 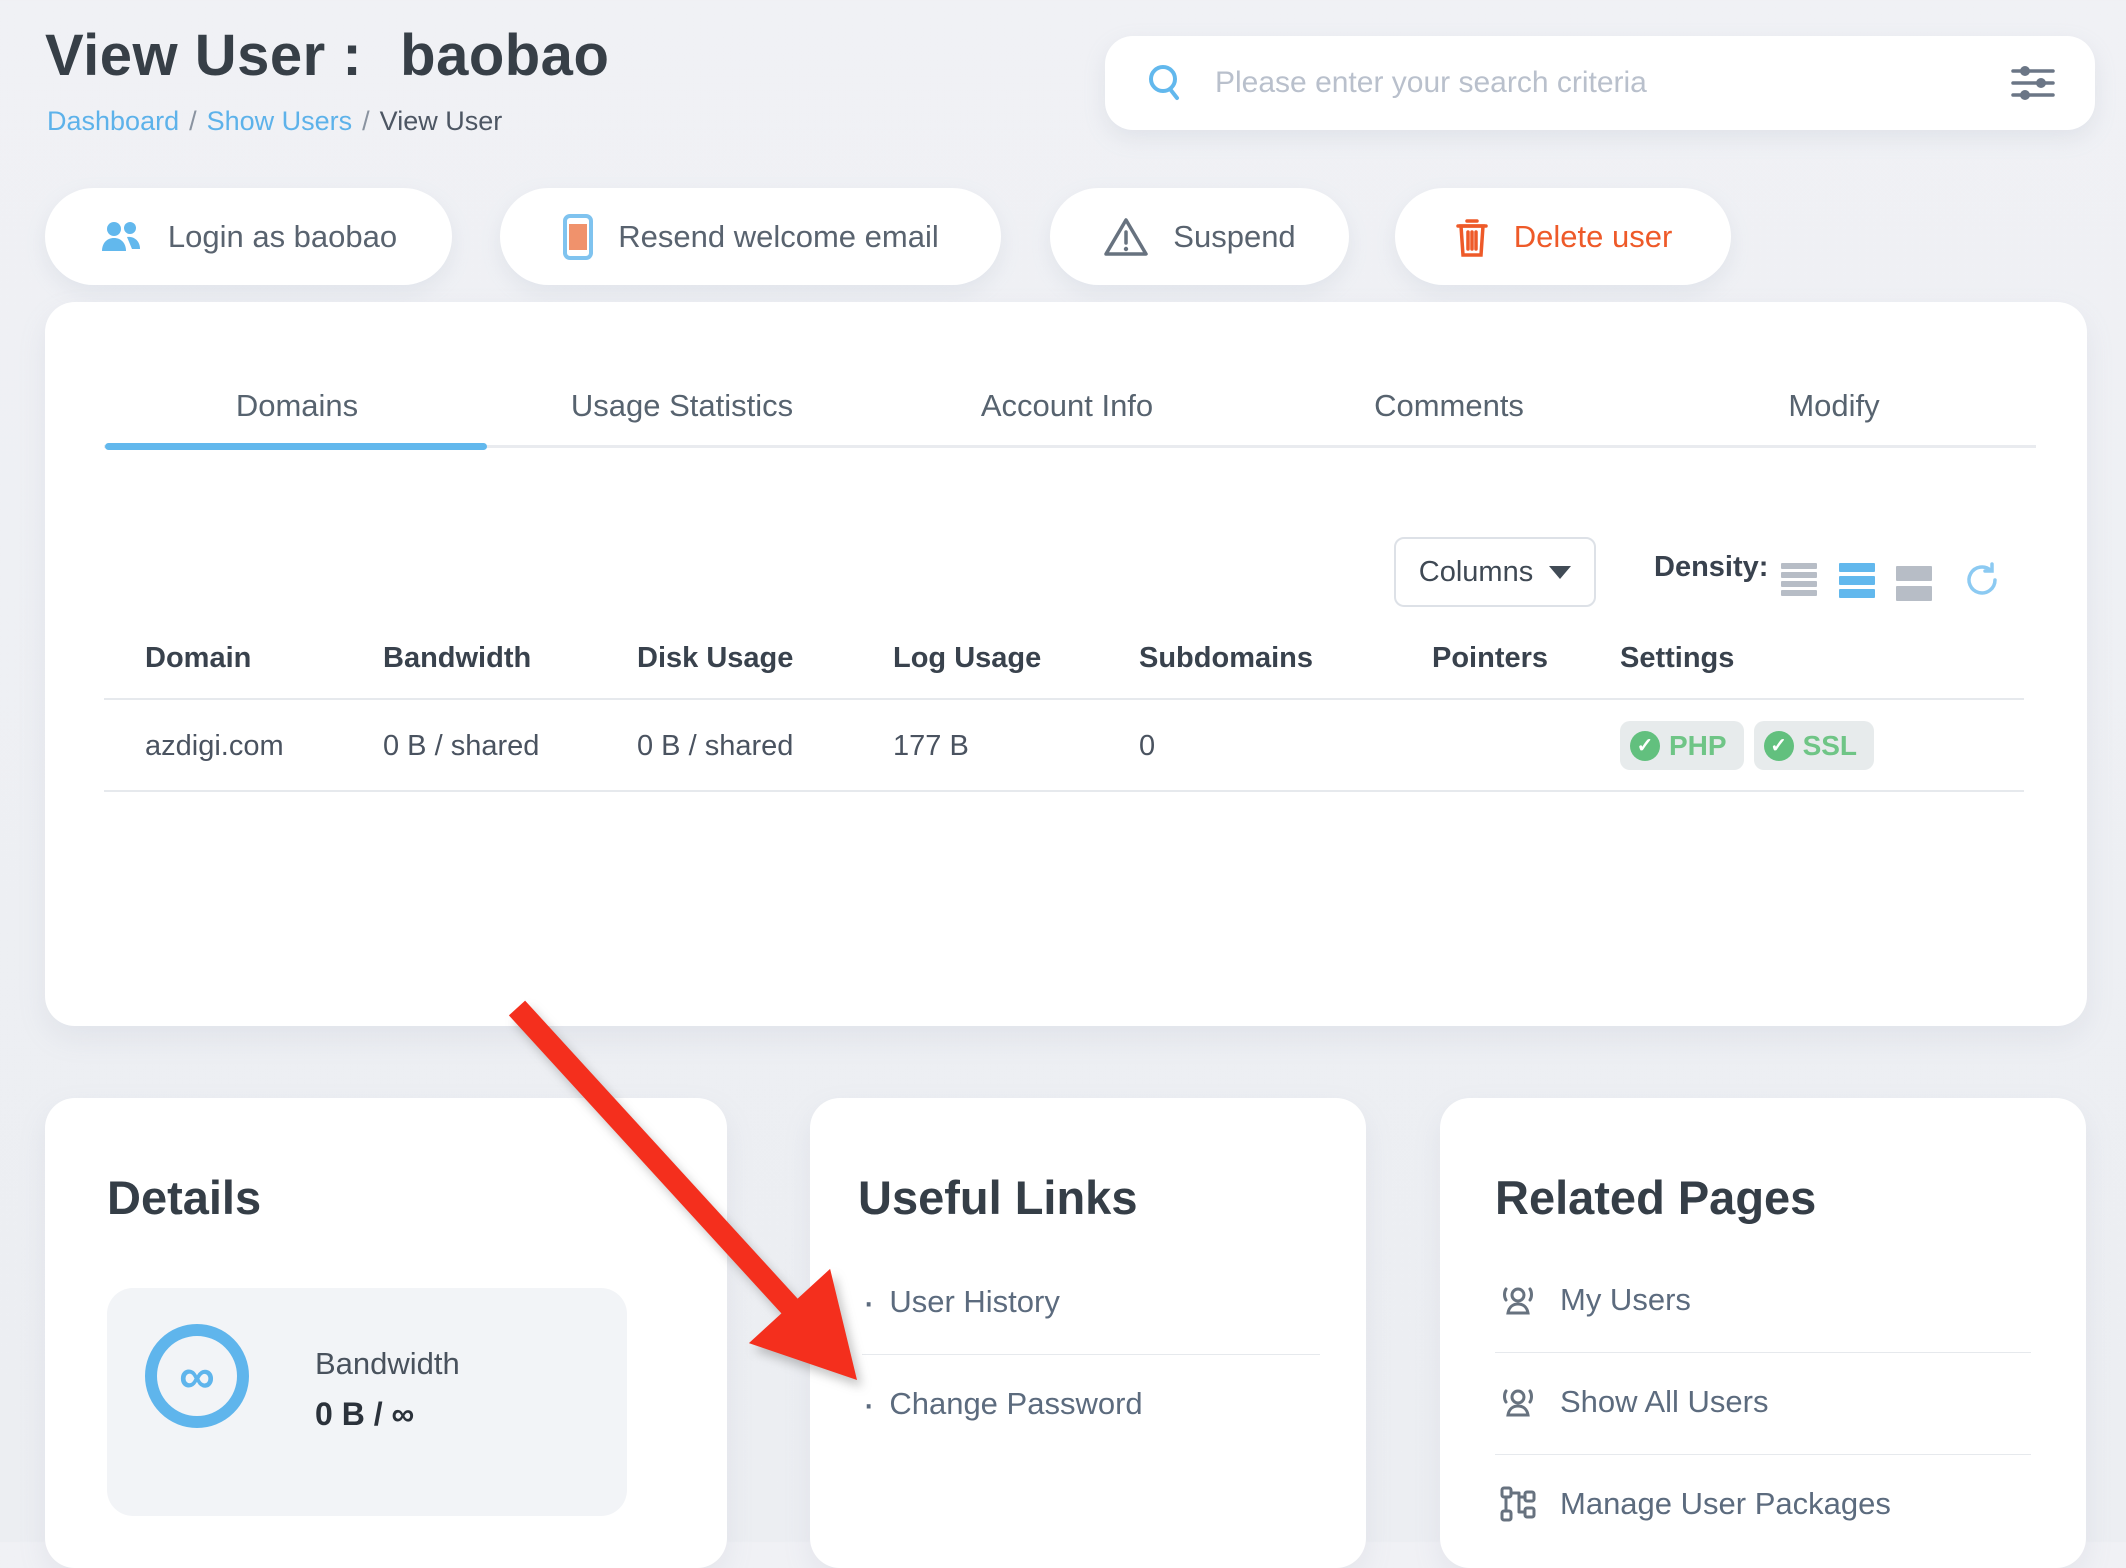 I want to click on details-card: Details ∞ Bandwidth 0 B / ∞, so click(x=386, y=1333).